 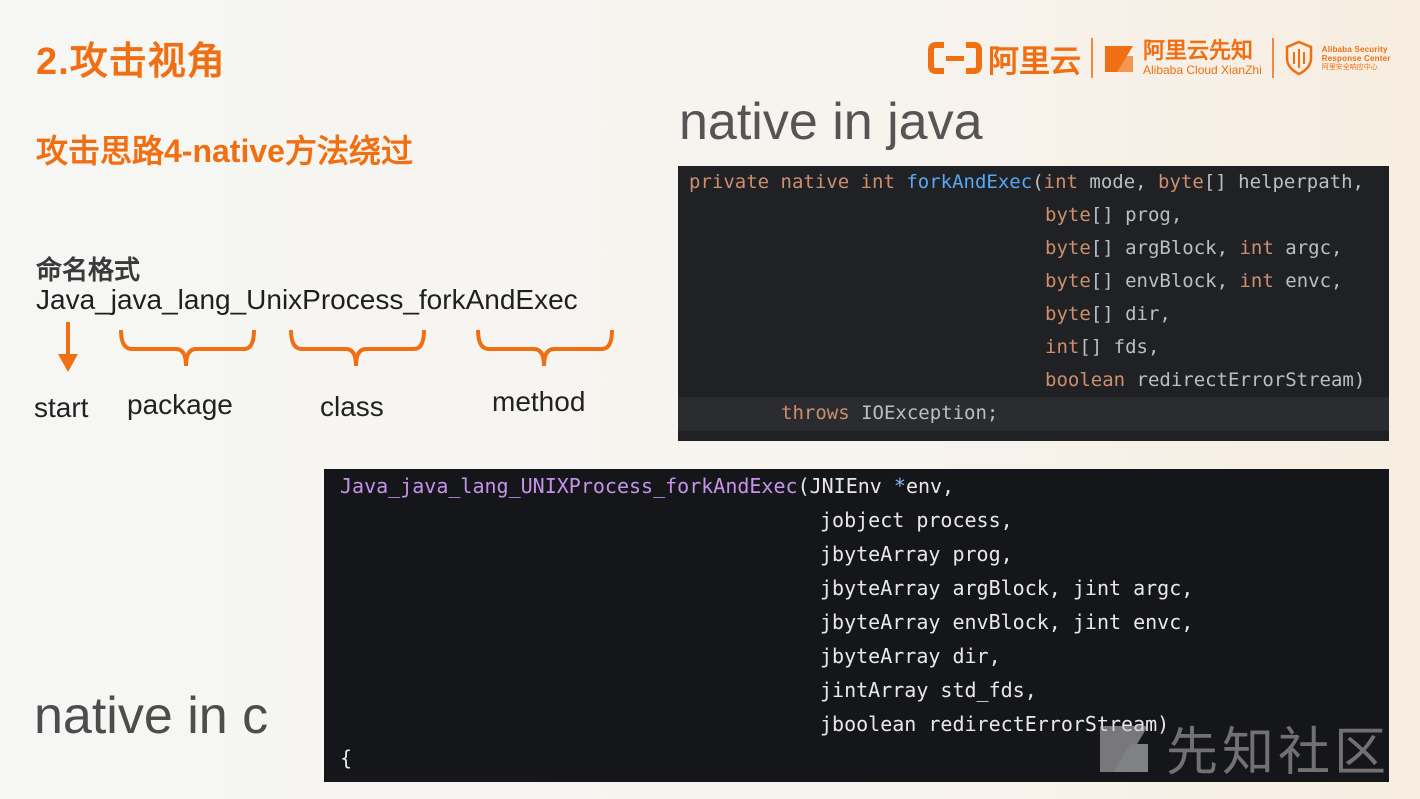 I want to click on native-java-heading: native in java, so click(x=831, y=122).